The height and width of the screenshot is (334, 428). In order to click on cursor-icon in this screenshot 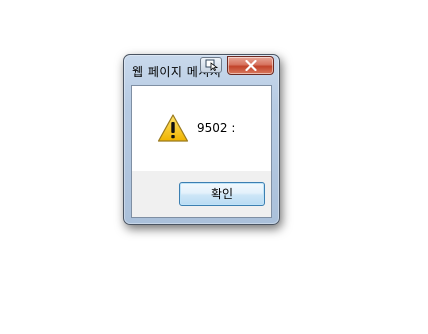, I will do `click(211, 65)`.